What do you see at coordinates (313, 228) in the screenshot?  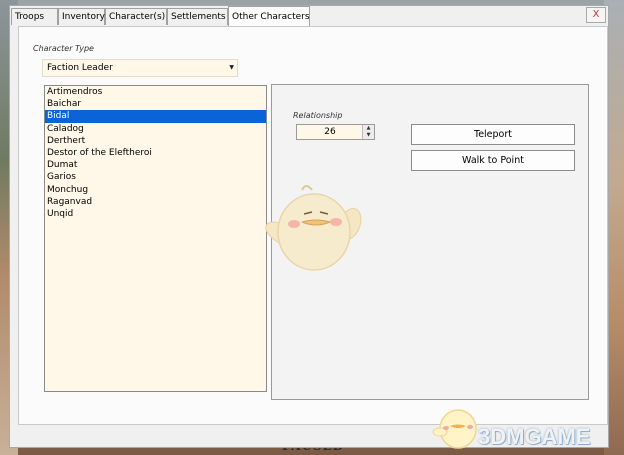 I see `chick-mascot-icon` at bounding box center [313, 228].